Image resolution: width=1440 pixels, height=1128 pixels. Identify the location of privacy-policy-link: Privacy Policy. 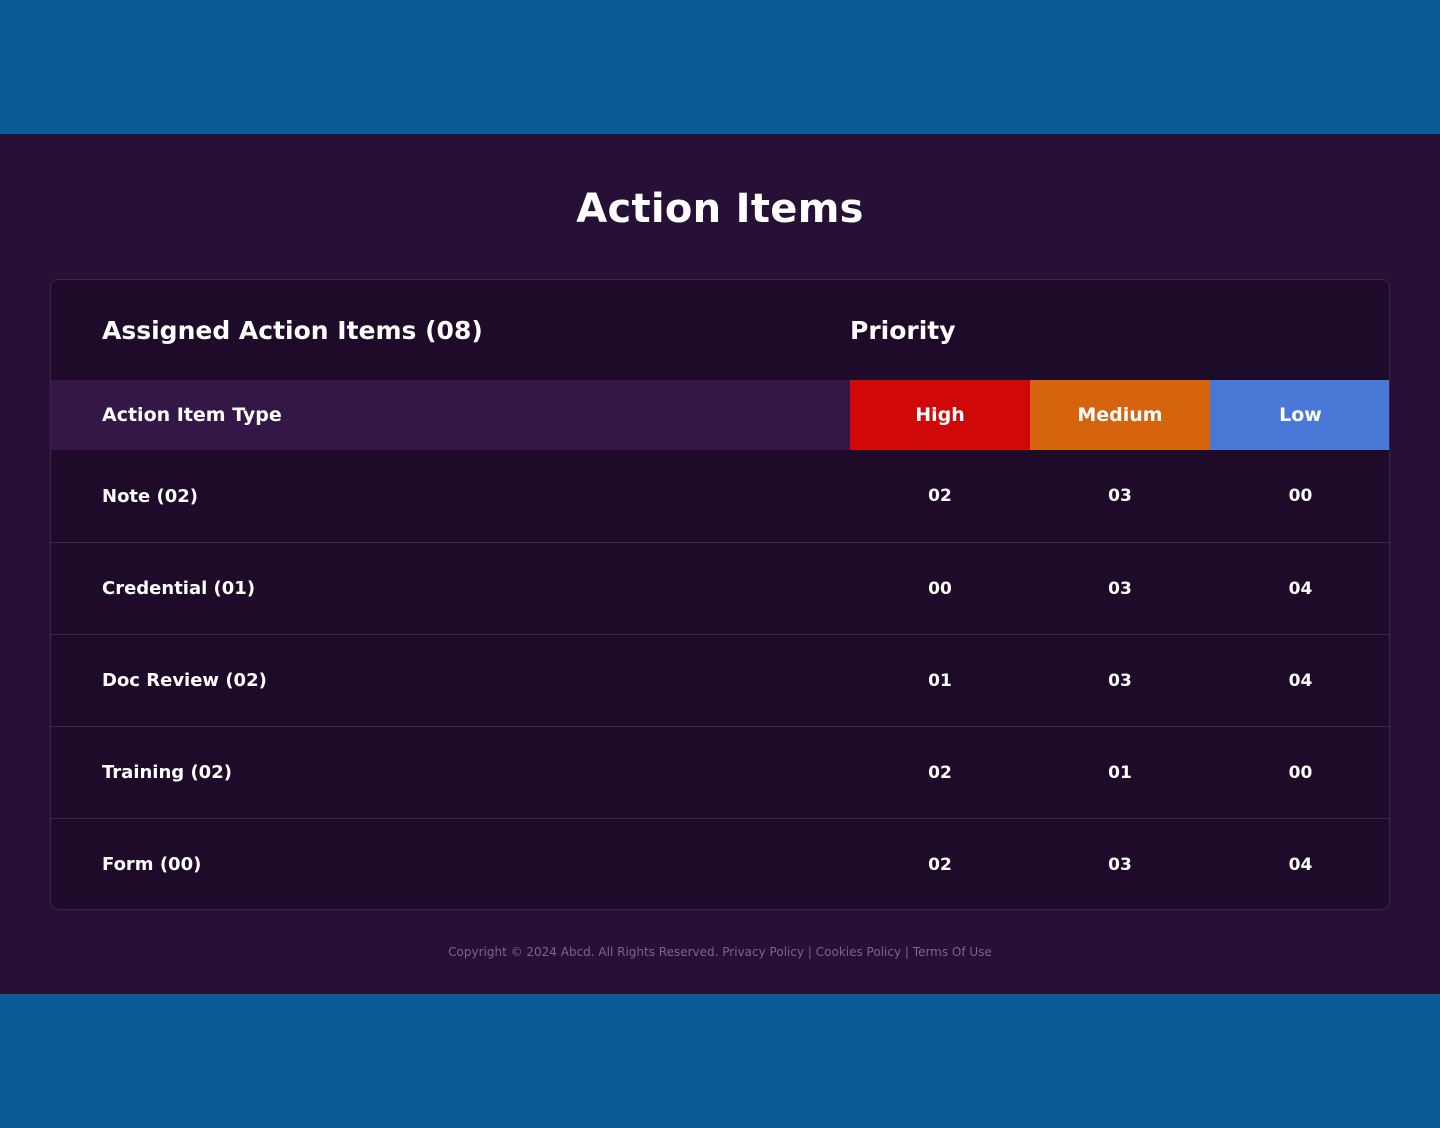
(763, 952).